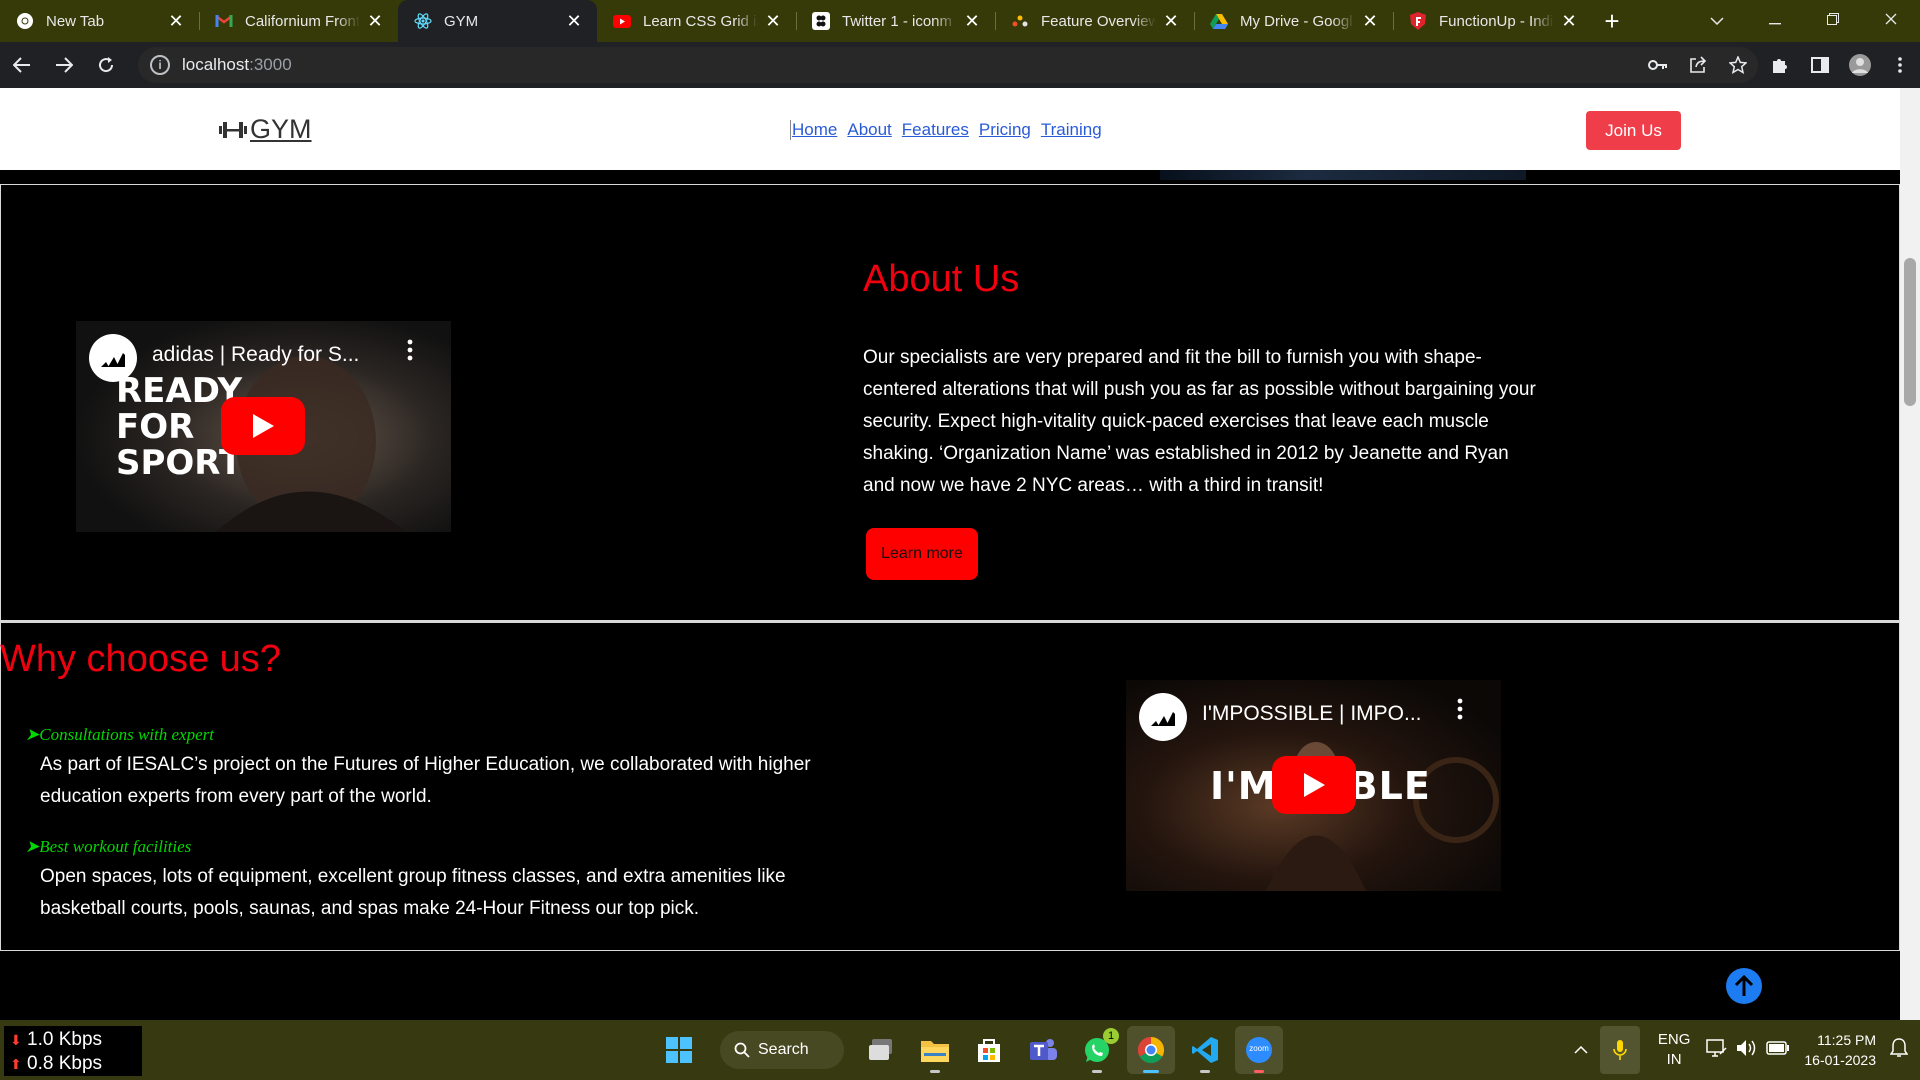 The width and height of the screenshot is (1920, 1080). What do you see at coordinates (1820, 65) in the screenshot?
I see `side-panel-icon` at bounding box center [1820, 65].